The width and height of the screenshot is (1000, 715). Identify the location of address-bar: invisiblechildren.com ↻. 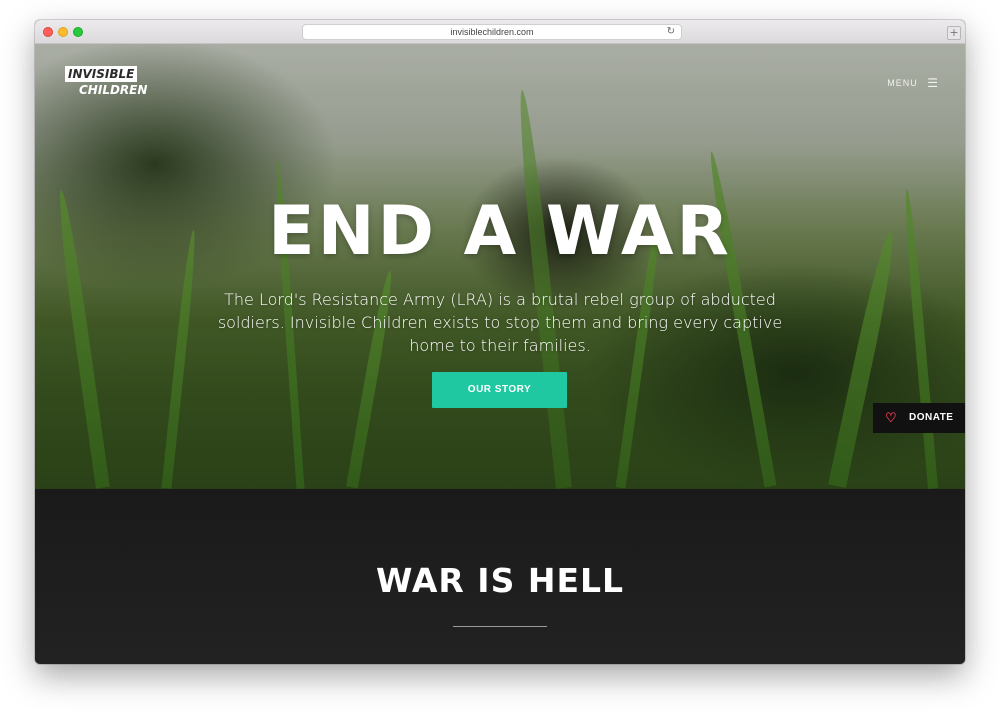
(492, 32).